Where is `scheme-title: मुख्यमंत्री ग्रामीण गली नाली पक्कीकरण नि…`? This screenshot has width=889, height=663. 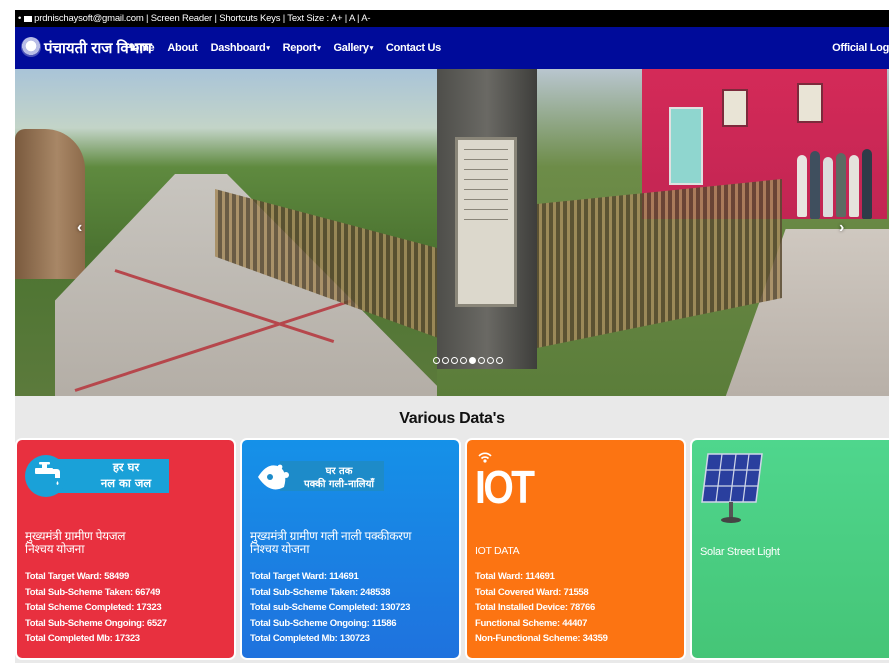
scheme-title: मुख्यमंत्री ग्रामीण गली नाली पक्कीकरण नि… is located at coordinates (330, 543).